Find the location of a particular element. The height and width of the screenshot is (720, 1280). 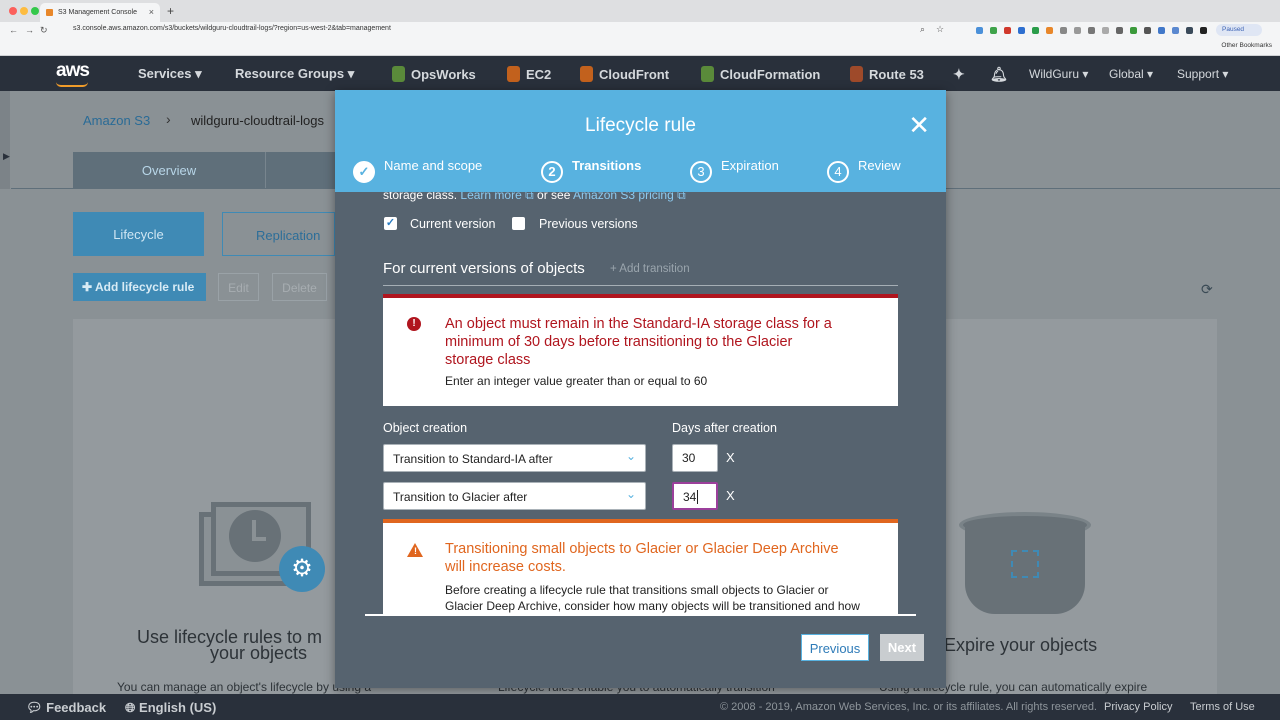

close-icon: ✕ is located at coordinates (919, 125).